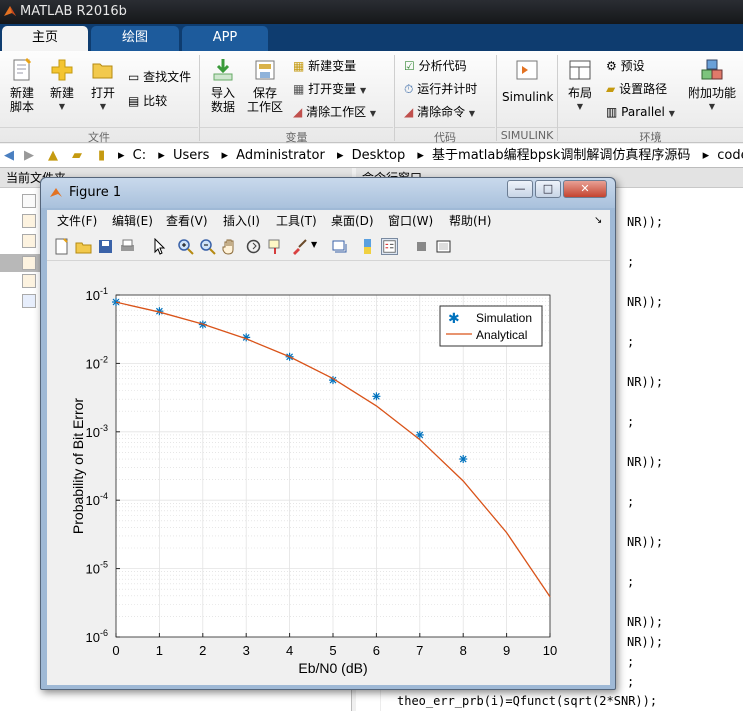 This screenshot has height=711, width=743. What do you see at coordinates (147, 101) in the screenshot?
I see `compare-button: ▤ 比较` at bounding box center [147, 101].